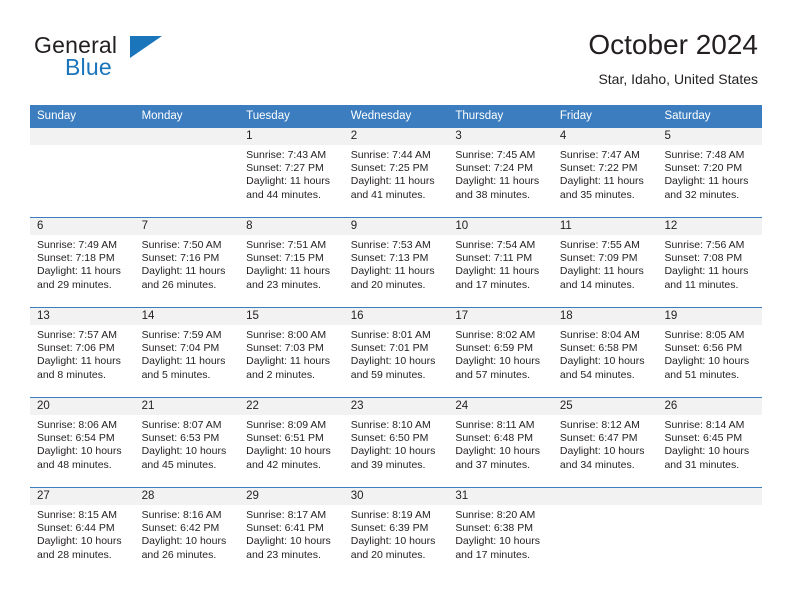 This screenshot has width=792, height=612. Describe the element at coordinates (176, 374) in the screenshot. I see `daylight-duration-line2: and 5 minutes.` at that location.